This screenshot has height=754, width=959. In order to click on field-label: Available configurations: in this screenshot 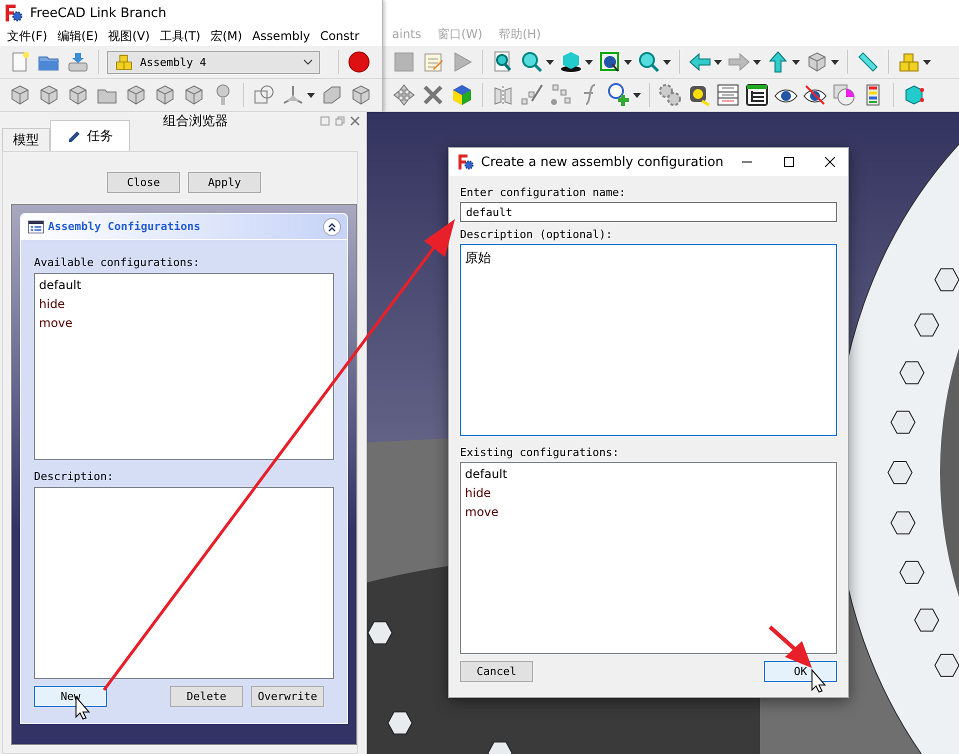, I will do `click(117, 262)`.